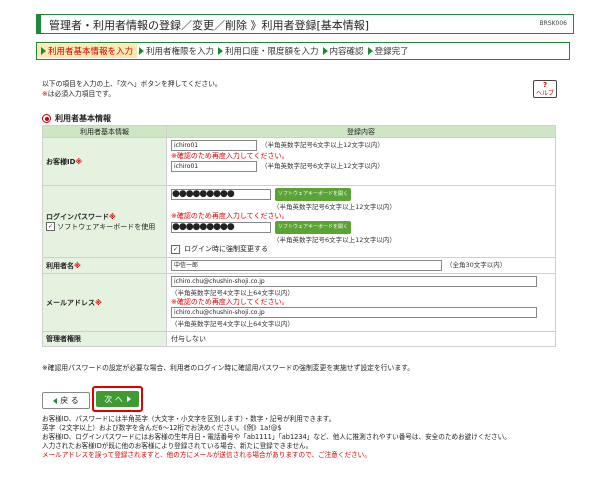 The height and width of the screenshot is (478, 600). What do you see at coordinates (175, 249) in the screenshot?
I see `force-change-checkbox: ✓` at bounding box center [175, 249].